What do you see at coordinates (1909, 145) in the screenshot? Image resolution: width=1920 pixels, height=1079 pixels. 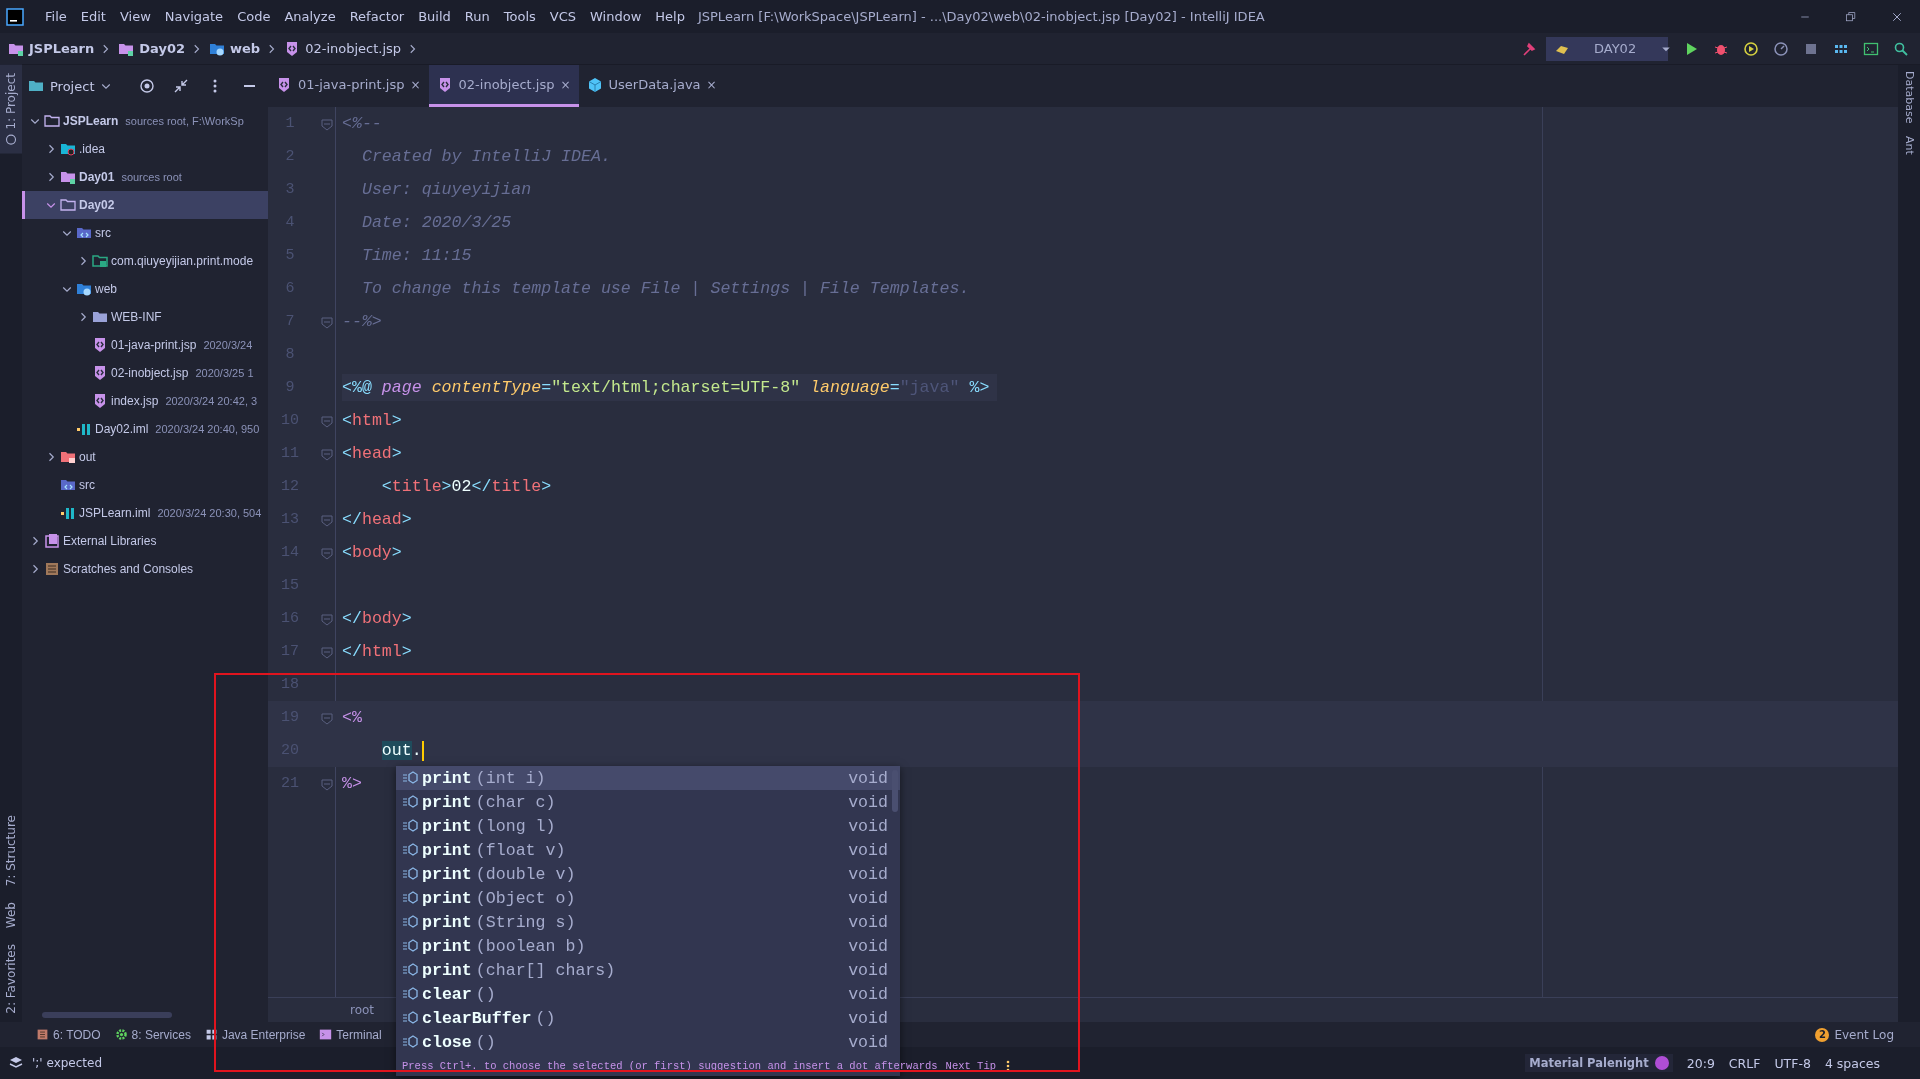 I see `tool-window-tab: Ant` at bounding box center [1909, 145].